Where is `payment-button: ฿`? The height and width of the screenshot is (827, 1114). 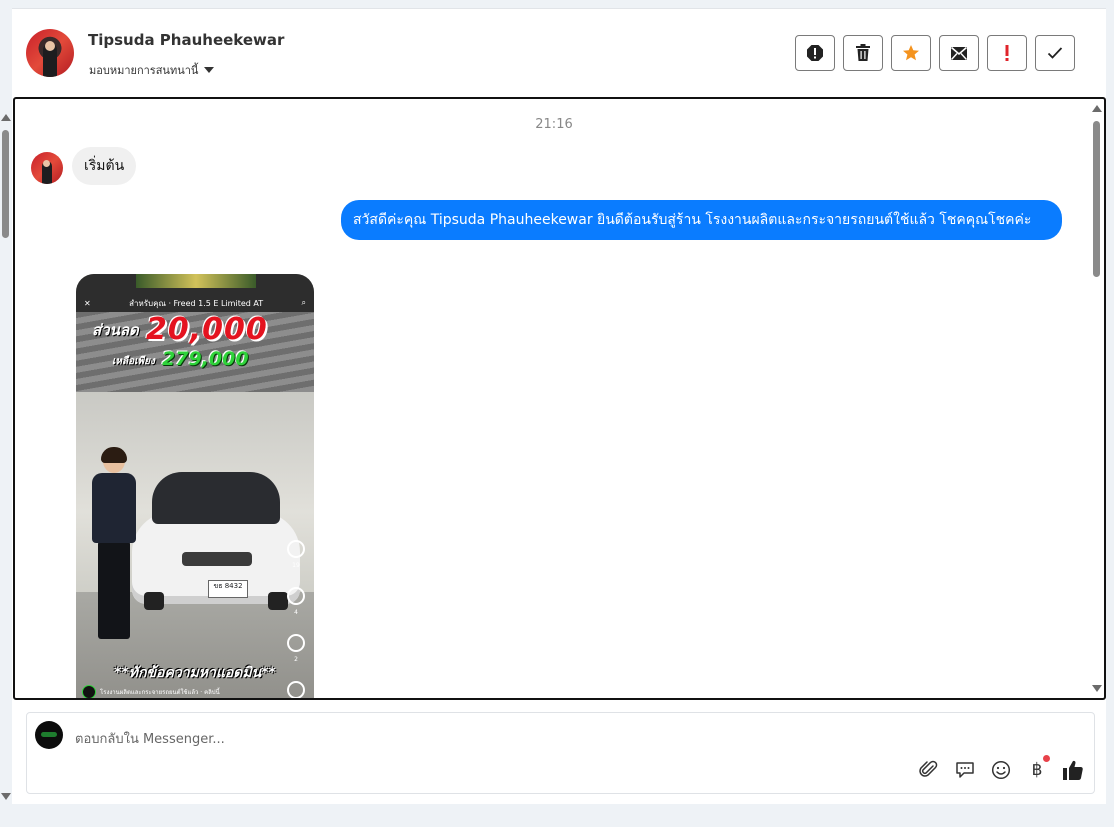
payment-button: ฿ is located at coordinates (1038, 768).